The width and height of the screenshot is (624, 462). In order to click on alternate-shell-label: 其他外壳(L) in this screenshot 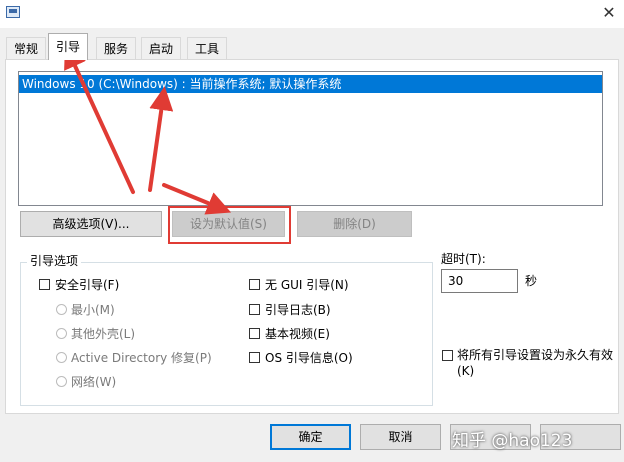, I will do `click(103, 334)`.